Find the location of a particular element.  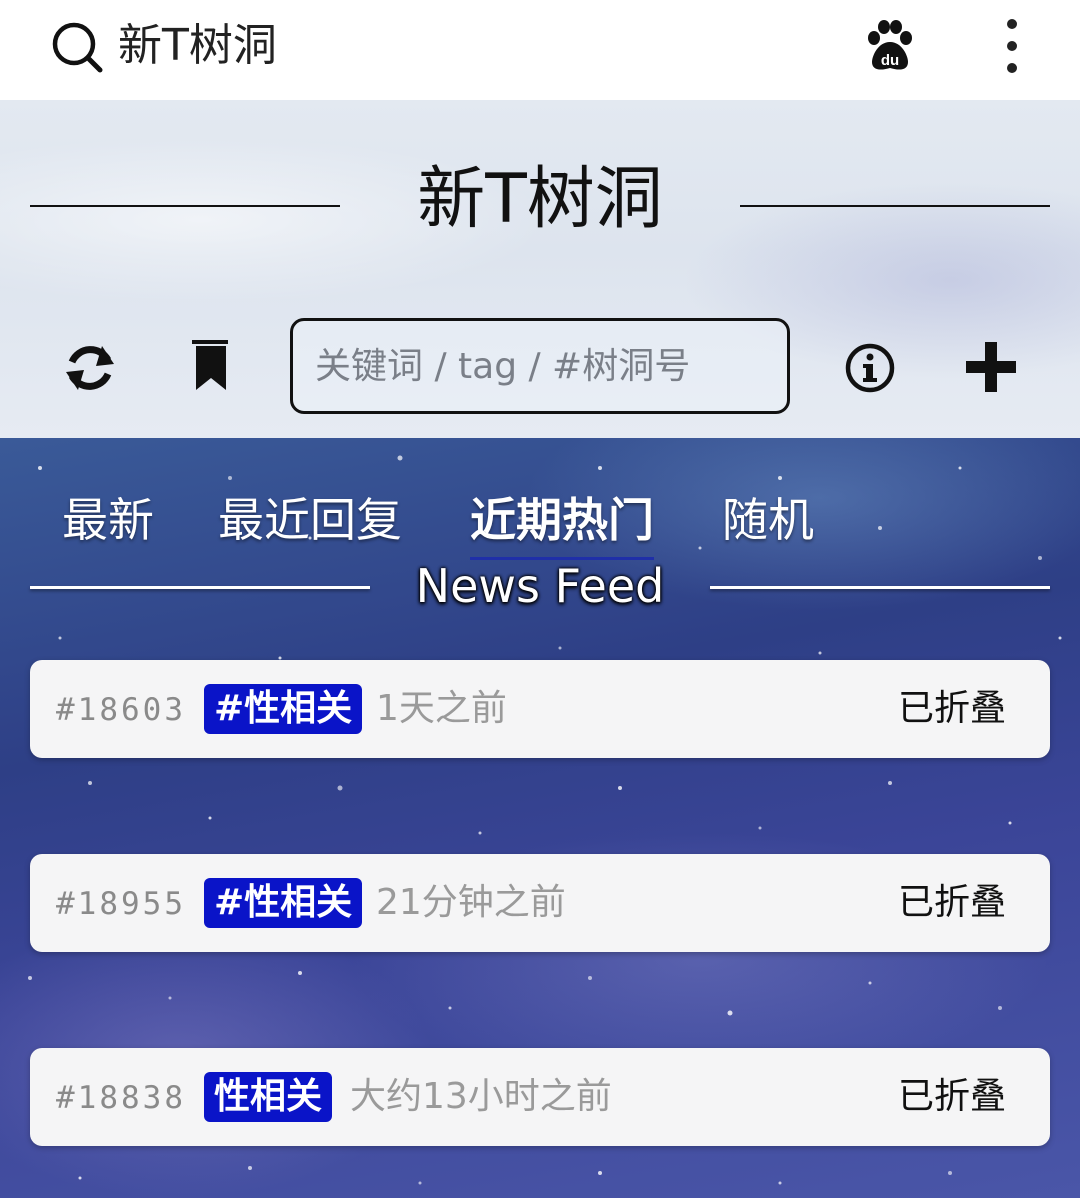

kebab-menu-icon is located at coordinates (1012, 46).